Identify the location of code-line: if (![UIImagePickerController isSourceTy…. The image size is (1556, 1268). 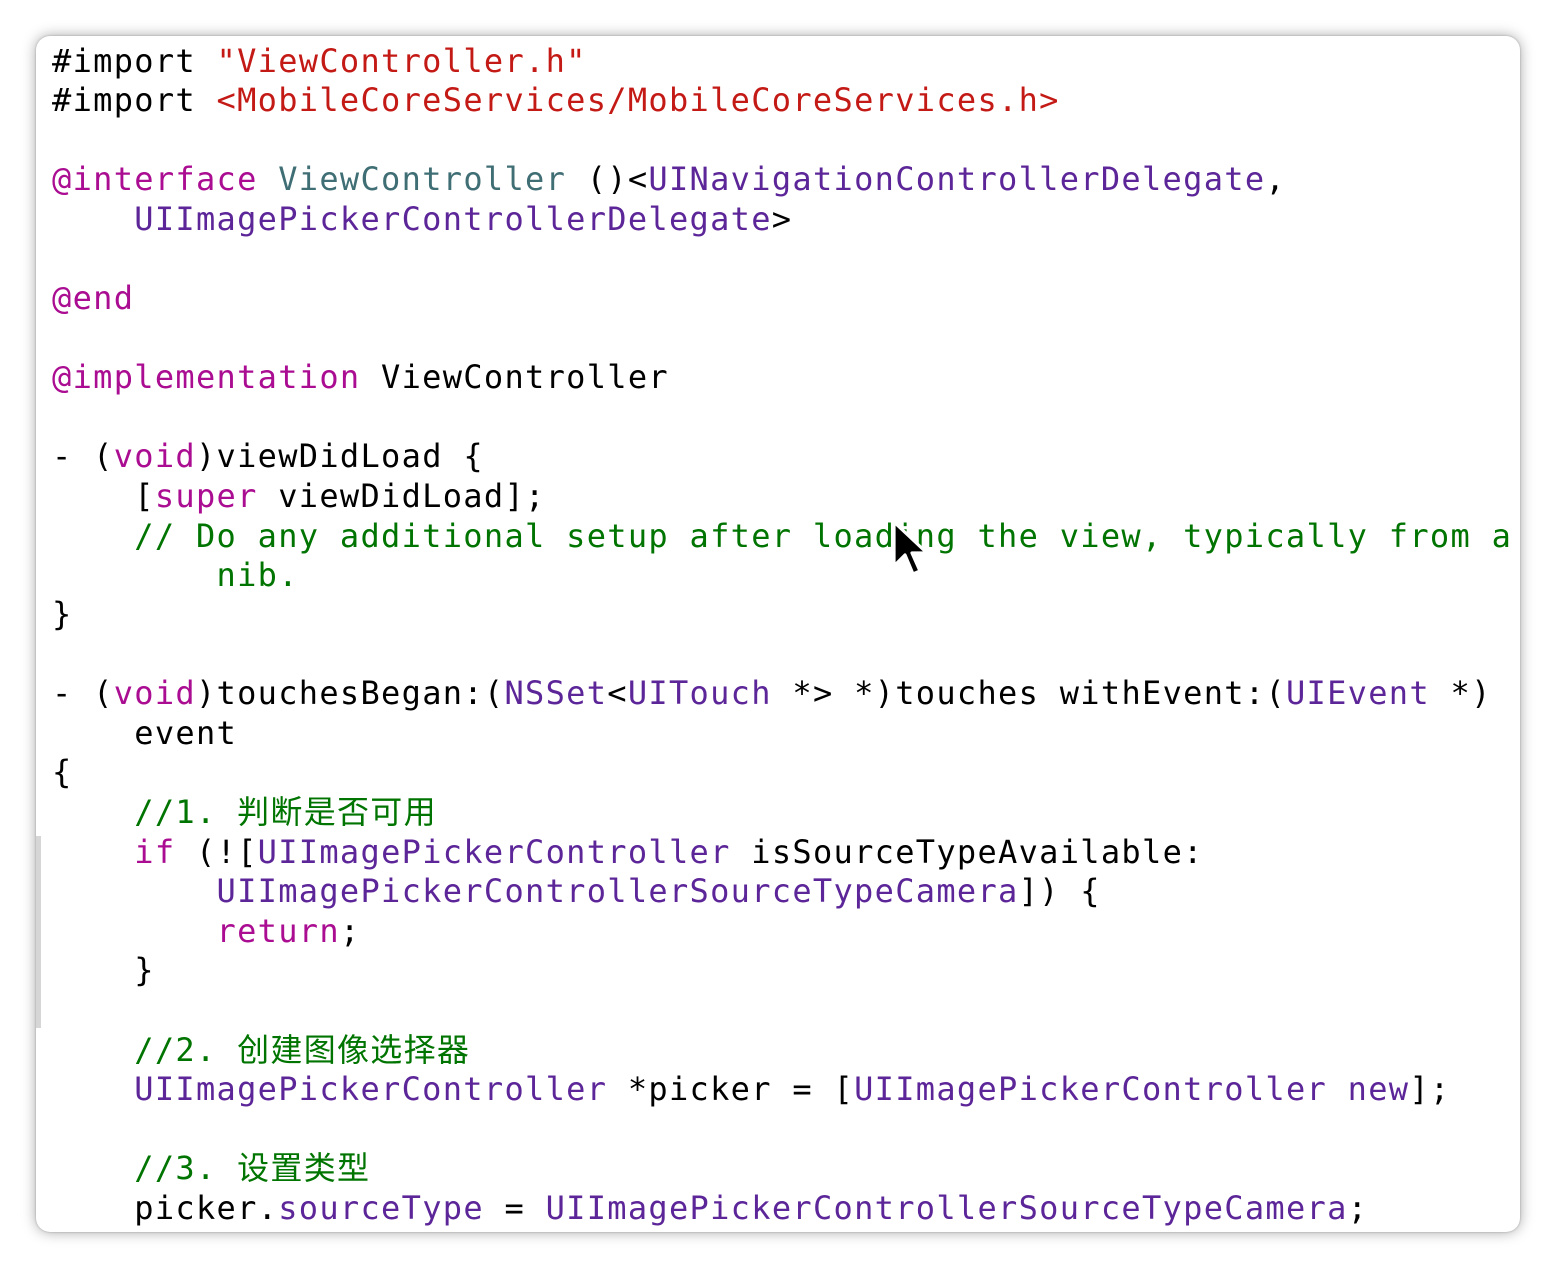
(786, 852).